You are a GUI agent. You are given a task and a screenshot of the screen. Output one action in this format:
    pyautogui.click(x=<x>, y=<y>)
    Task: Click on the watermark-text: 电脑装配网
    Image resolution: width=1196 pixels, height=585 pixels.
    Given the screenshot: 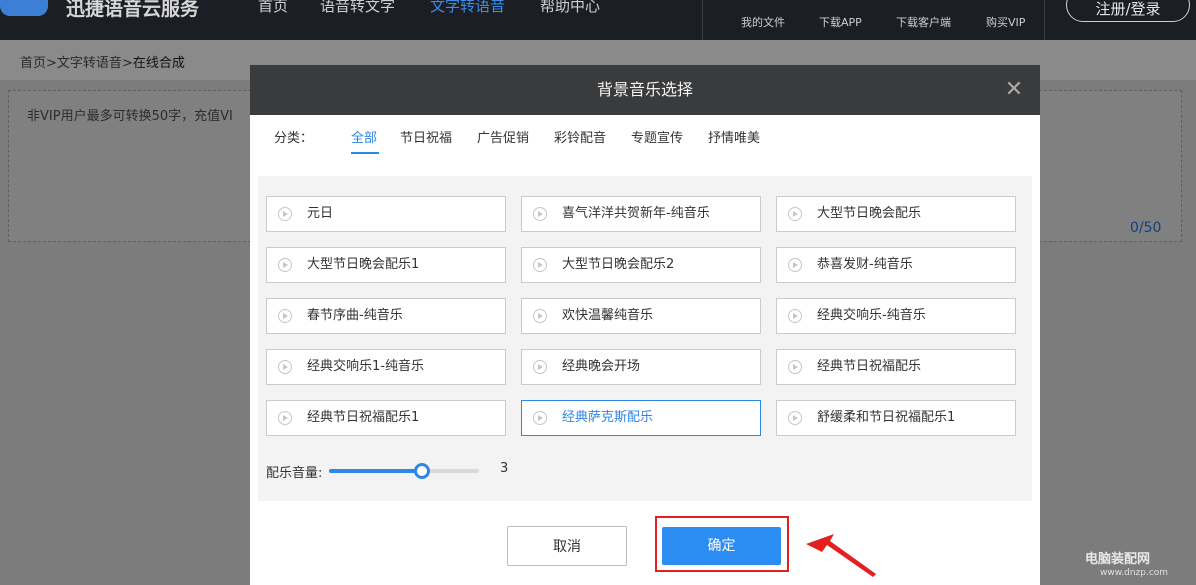 What is the action you would take?
    pyautogui.click(x=1118, y=559)
    